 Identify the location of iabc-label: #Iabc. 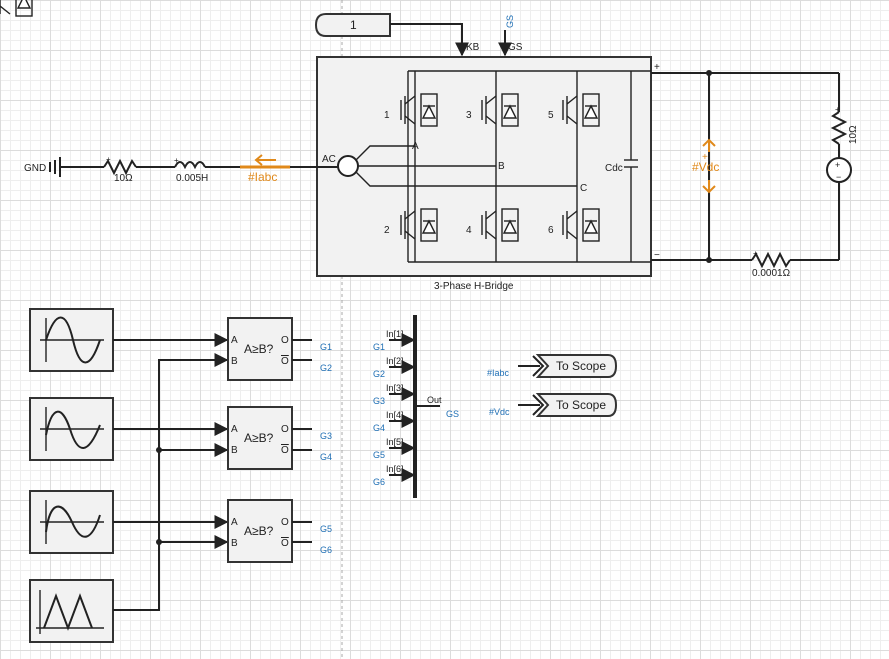
(262, 177).